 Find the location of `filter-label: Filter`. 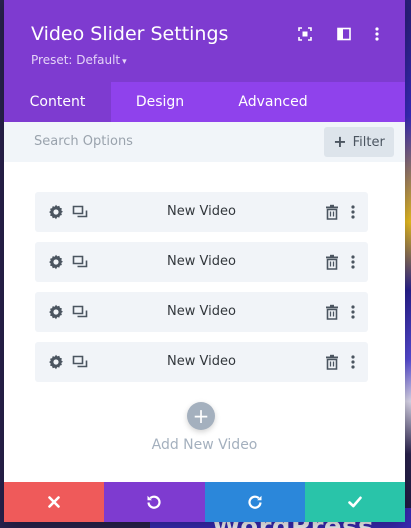

filter-label: Filter is located at coordinates (368, 142).